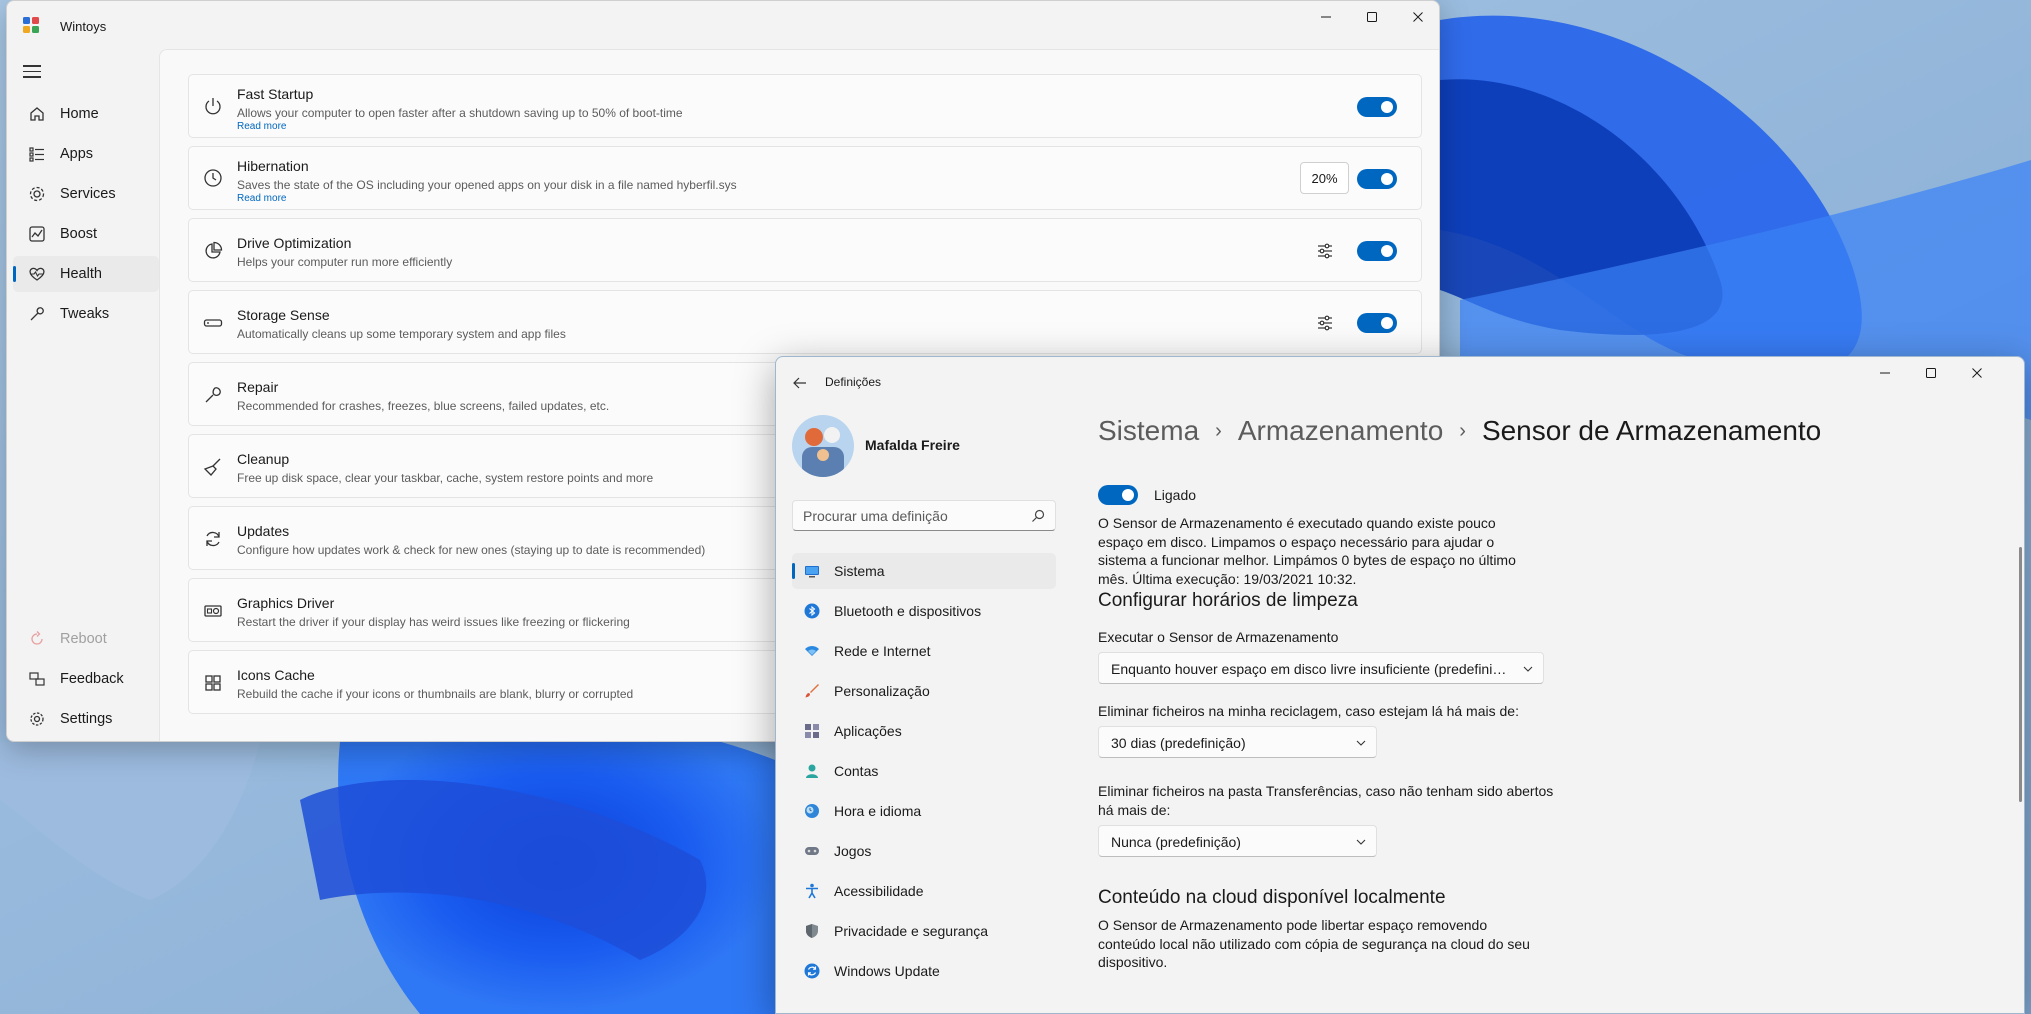 The height and width of the screenshot is (1014, 2031). What do you see at coordinates (263, 531) in the screenshot?
I see `card-title: Updates` at bounding box center [263, 531].